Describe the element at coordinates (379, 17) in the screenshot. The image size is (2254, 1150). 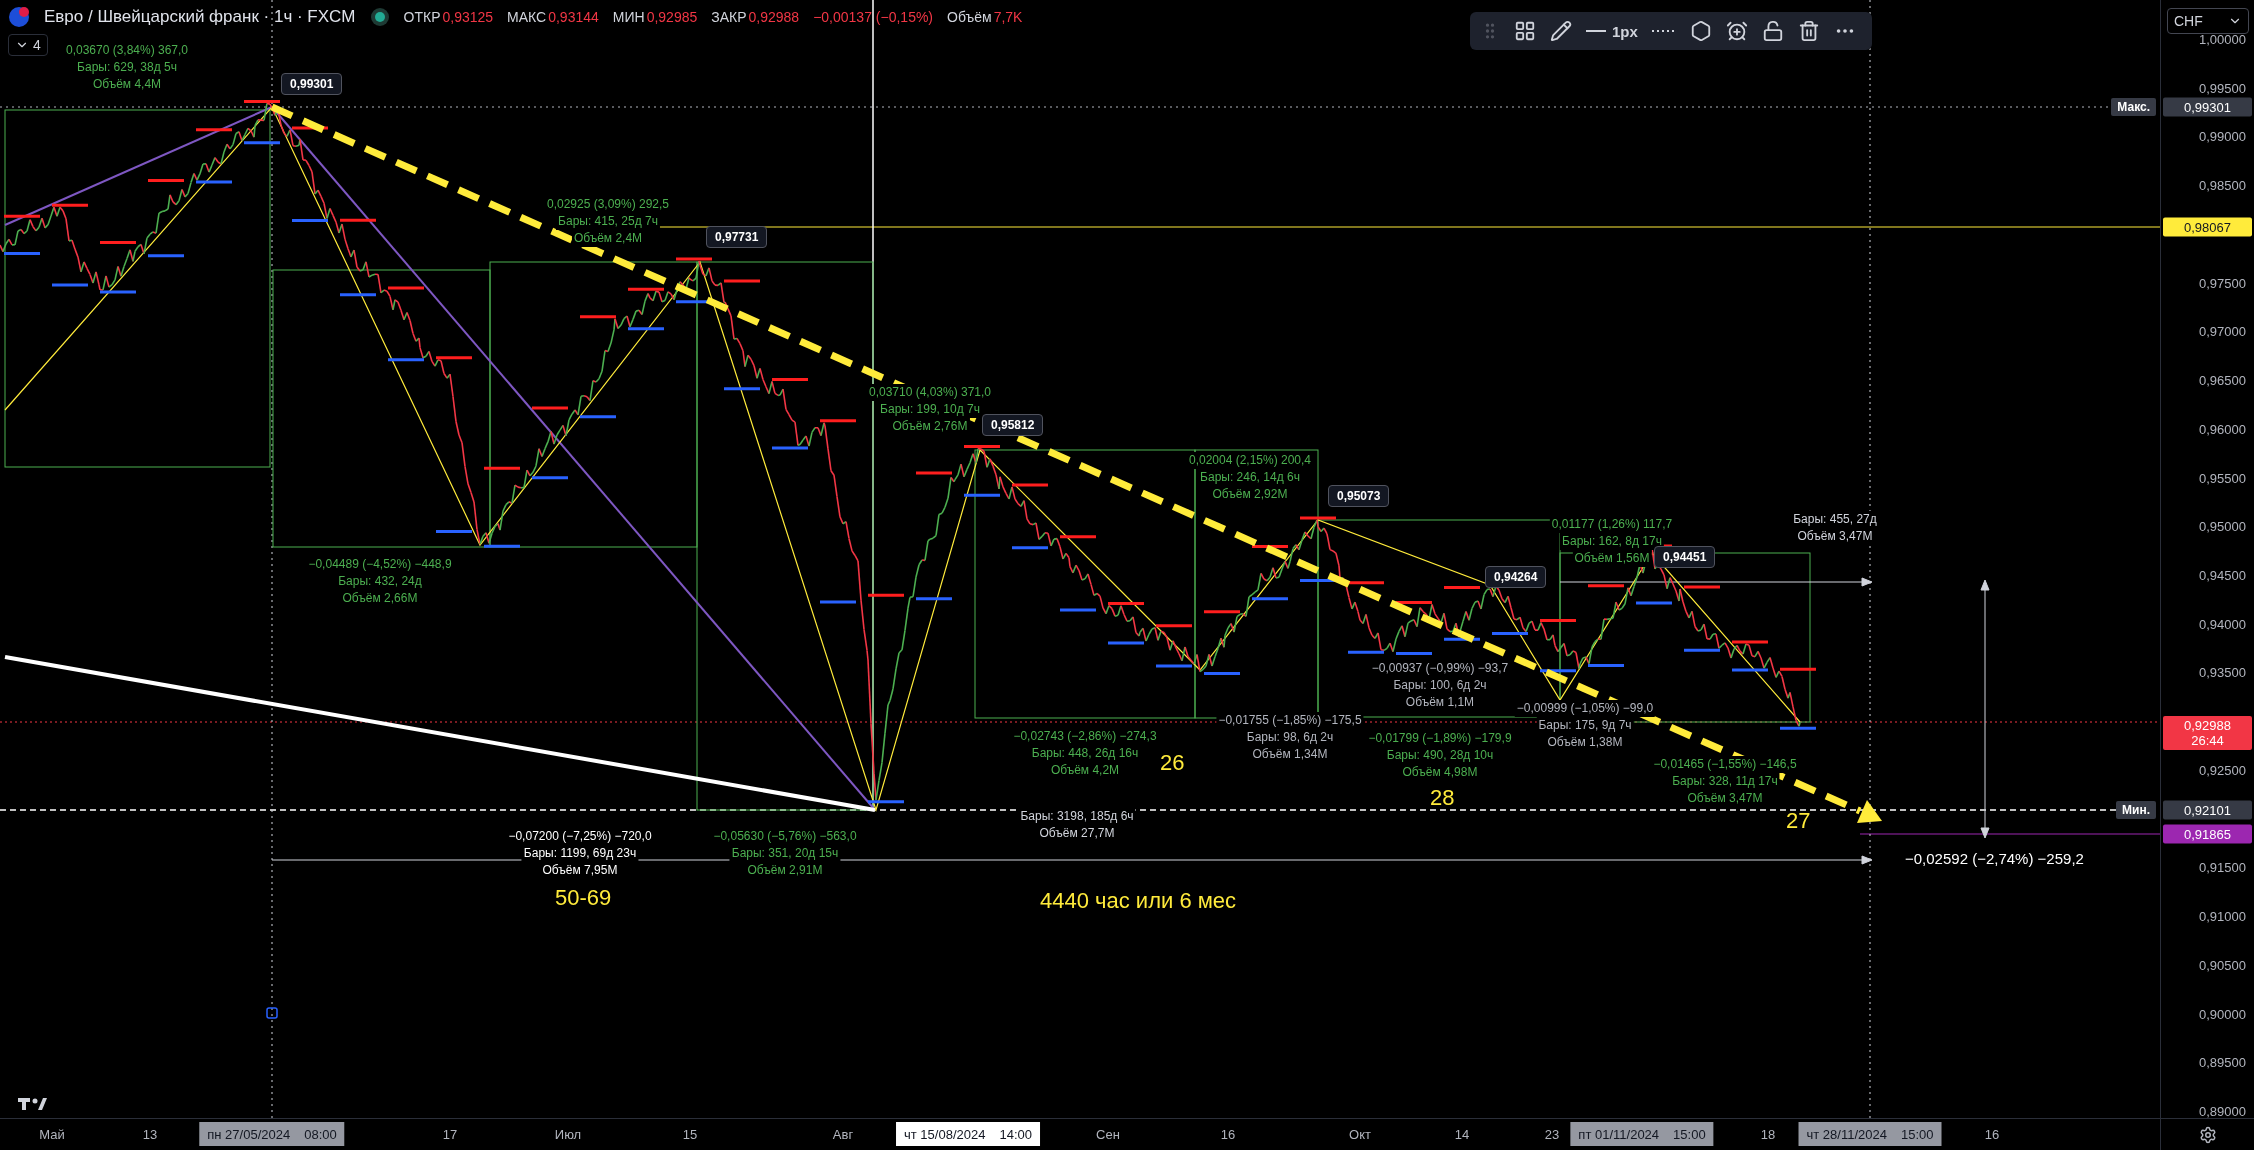
I see `status-dot-icon` at that location.